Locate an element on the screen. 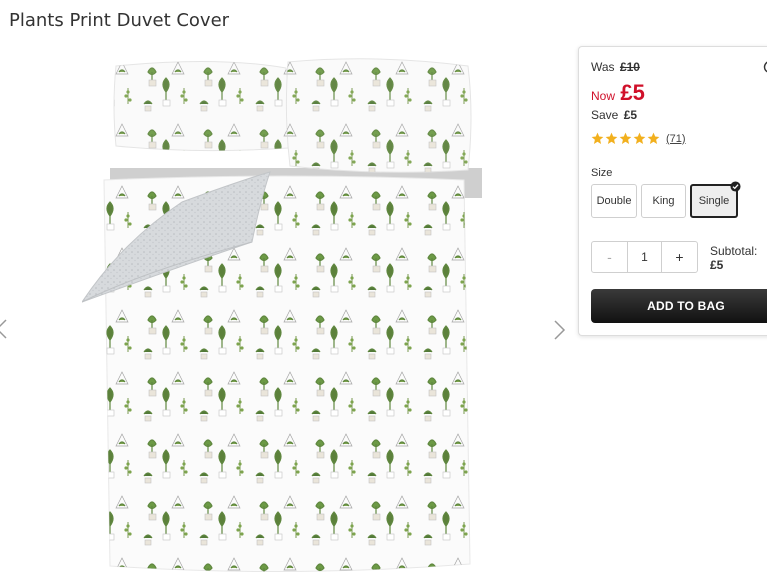 The height and width of the screenshot is (586, 767). save-amount: £5 is located at coordinates (630, 115).